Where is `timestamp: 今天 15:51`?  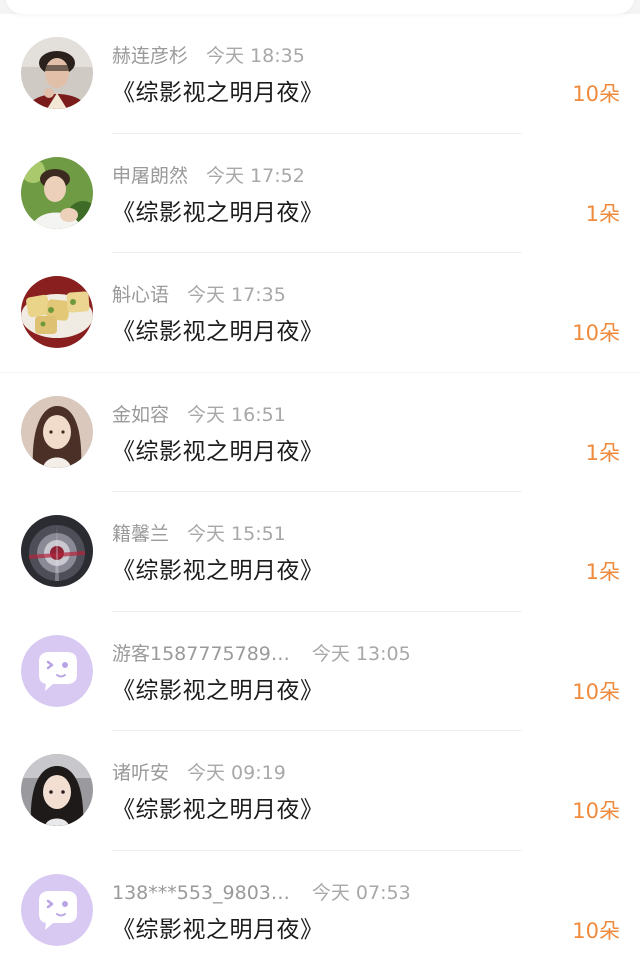 timestamp: 今天 15:51 is located at coordinates (236, 534).